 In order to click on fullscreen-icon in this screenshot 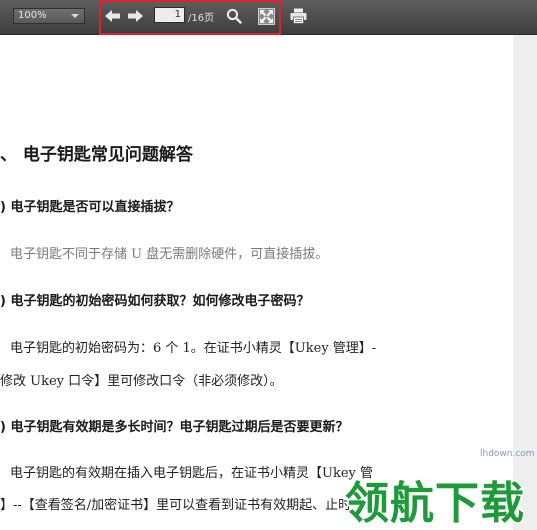, I will do `click(266, 16)`.